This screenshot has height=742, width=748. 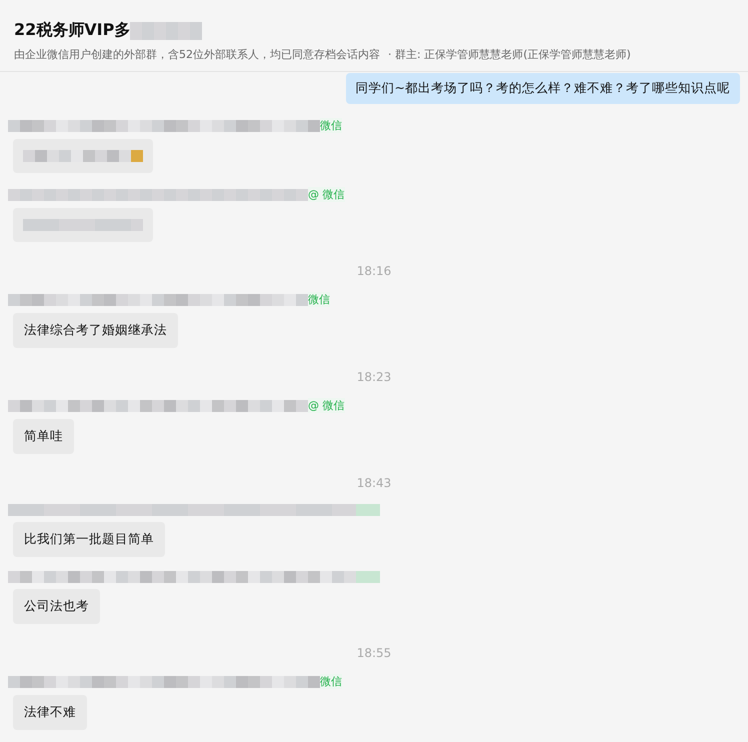 What do you see at coordinates (374, 271) in the screenshot?
I see `timestamp: 18:16` at bounding box center [374, 271].